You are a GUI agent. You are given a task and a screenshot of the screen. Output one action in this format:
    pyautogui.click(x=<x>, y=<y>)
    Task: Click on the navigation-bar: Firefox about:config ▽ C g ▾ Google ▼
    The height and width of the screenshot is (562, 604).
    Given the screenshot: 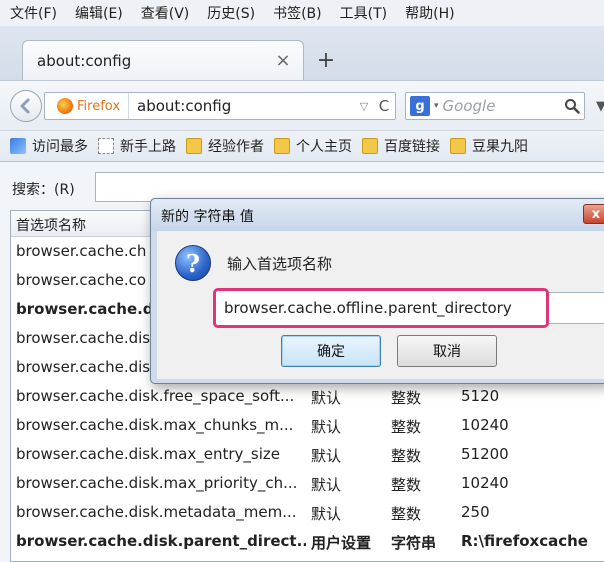 What is the action you would take?
    pyautogui.click(x=302, y=105)
    